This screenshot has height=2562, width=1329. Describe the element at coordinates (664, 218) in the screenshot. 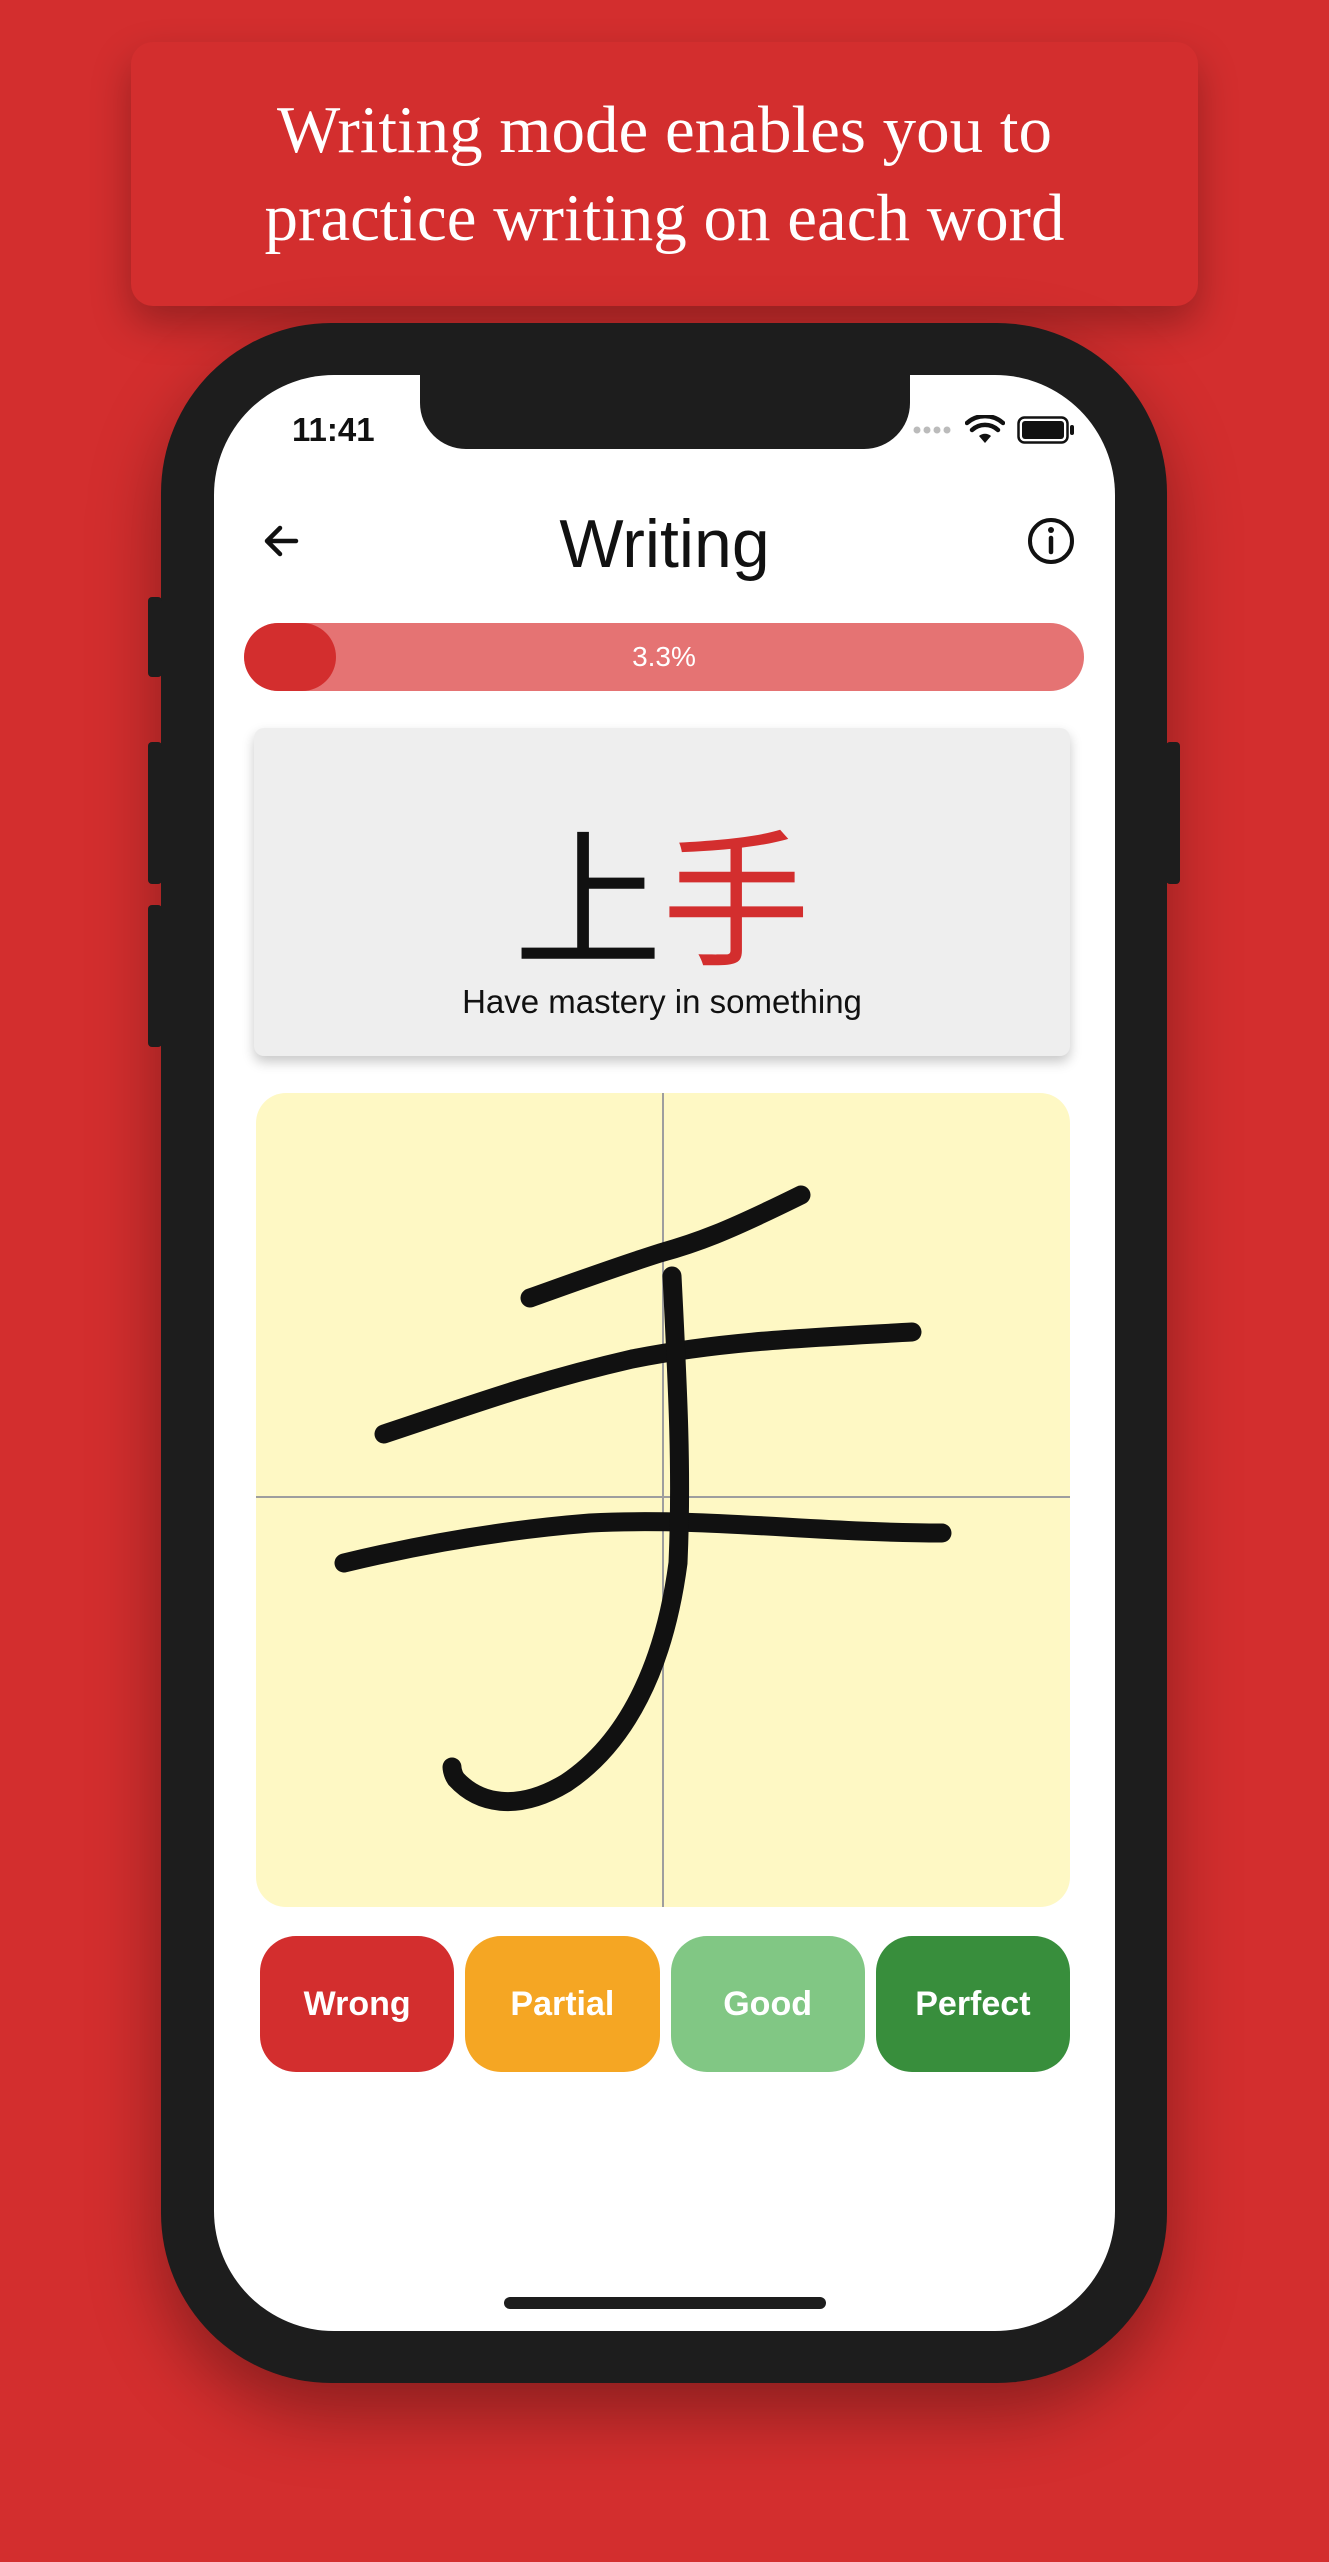

I see `banner-line-2: practice writing on each word` at that location.